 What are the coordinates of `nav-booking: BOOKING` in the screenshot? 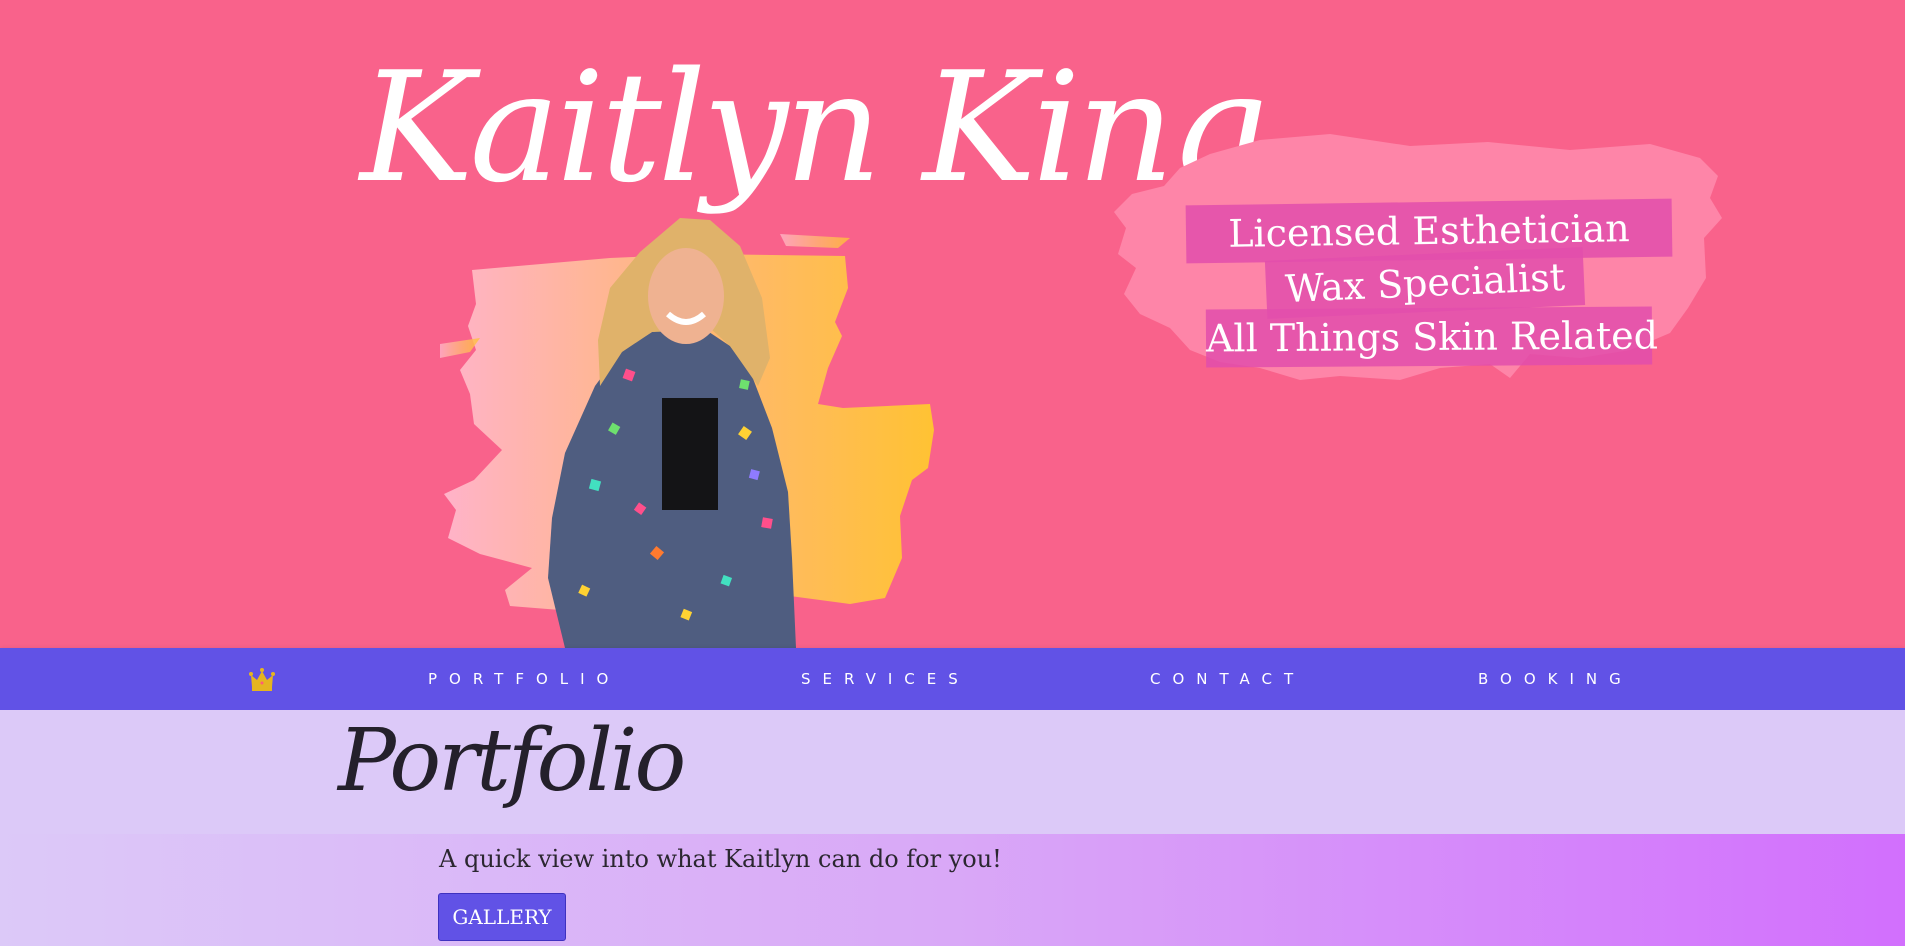 It's located at (1555, 679).